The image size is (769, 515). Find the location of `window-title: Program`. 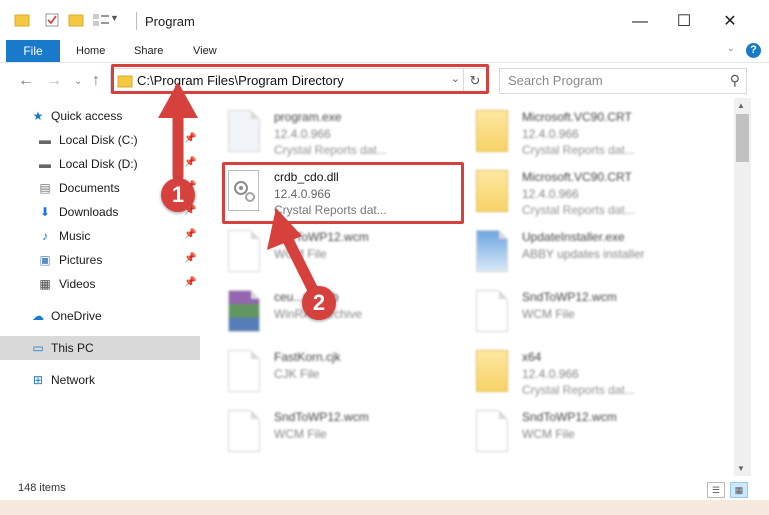

window-title: Program is located at coordinates (170, 21).